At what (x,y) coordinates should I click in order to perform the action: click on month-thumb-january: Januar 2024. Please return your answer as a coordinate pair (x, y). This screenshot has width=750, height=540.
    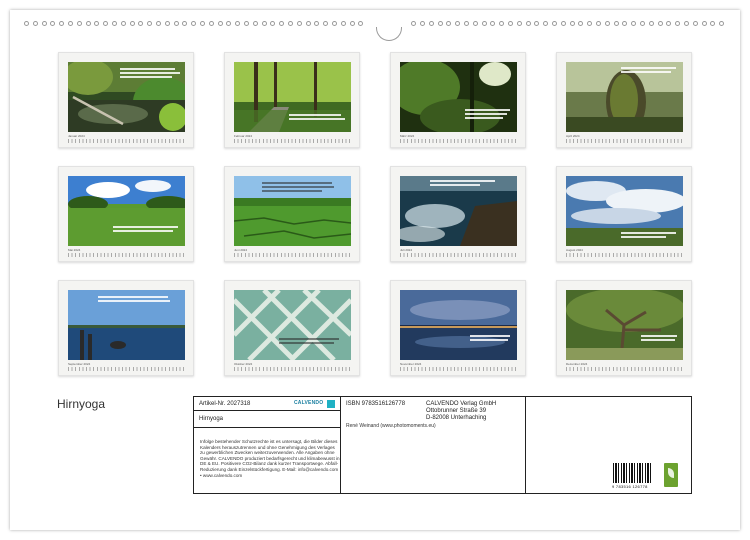
    Looking at the image, I should click on (126, 100).